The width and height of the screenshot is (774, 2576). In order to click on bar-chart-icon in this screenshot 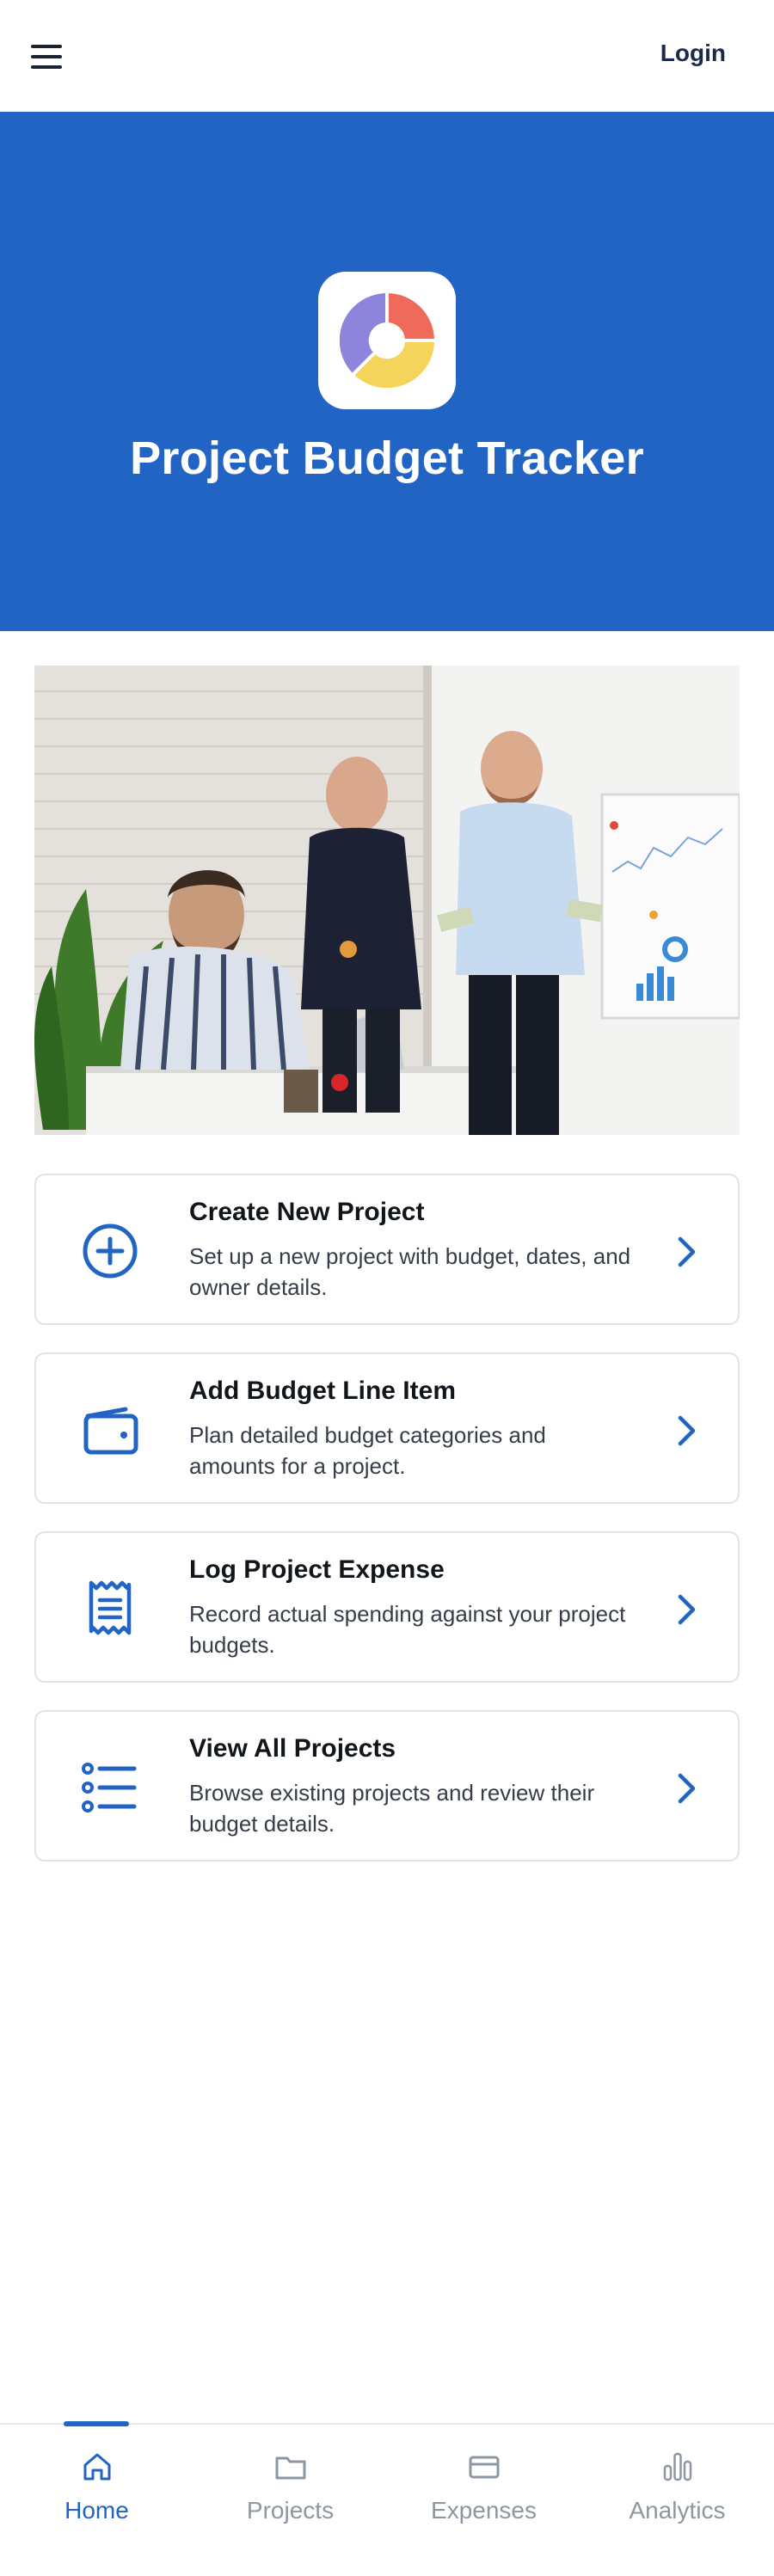, I will do `click(677, 2466)`.